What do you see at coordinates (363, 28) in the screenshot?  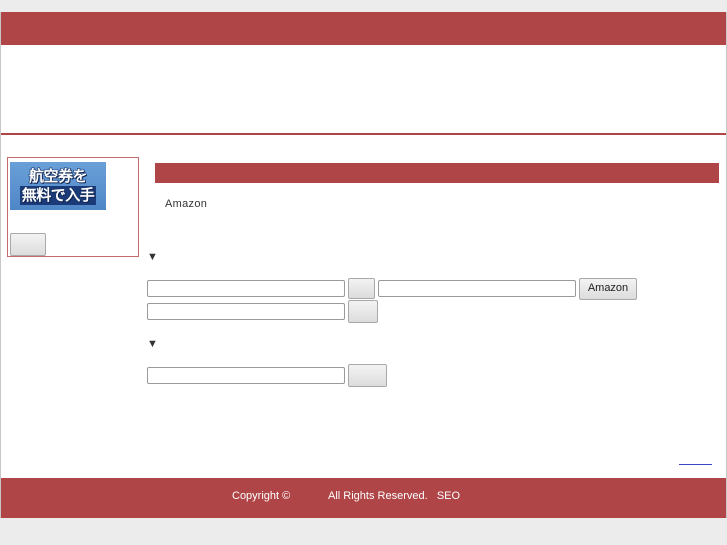 I see `header-bar` at bounding box center [363, 28].